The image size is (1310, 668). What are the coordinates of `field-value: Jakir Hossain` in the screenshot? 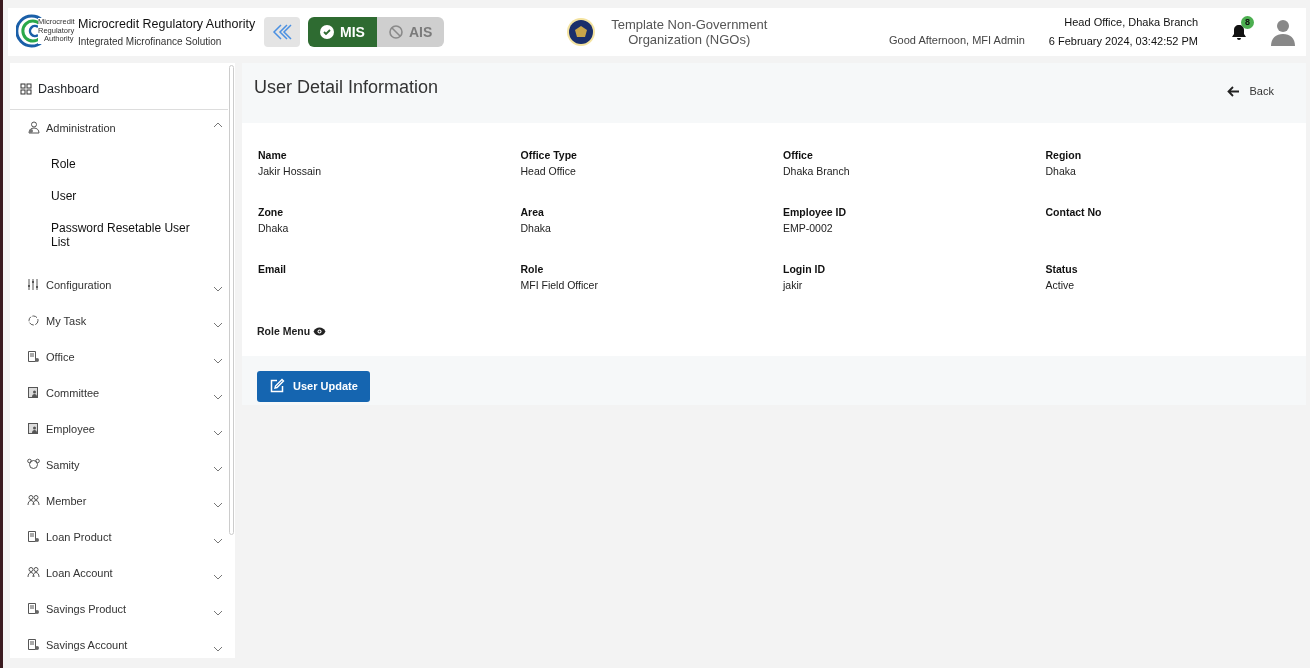 It's located at (290, 171).